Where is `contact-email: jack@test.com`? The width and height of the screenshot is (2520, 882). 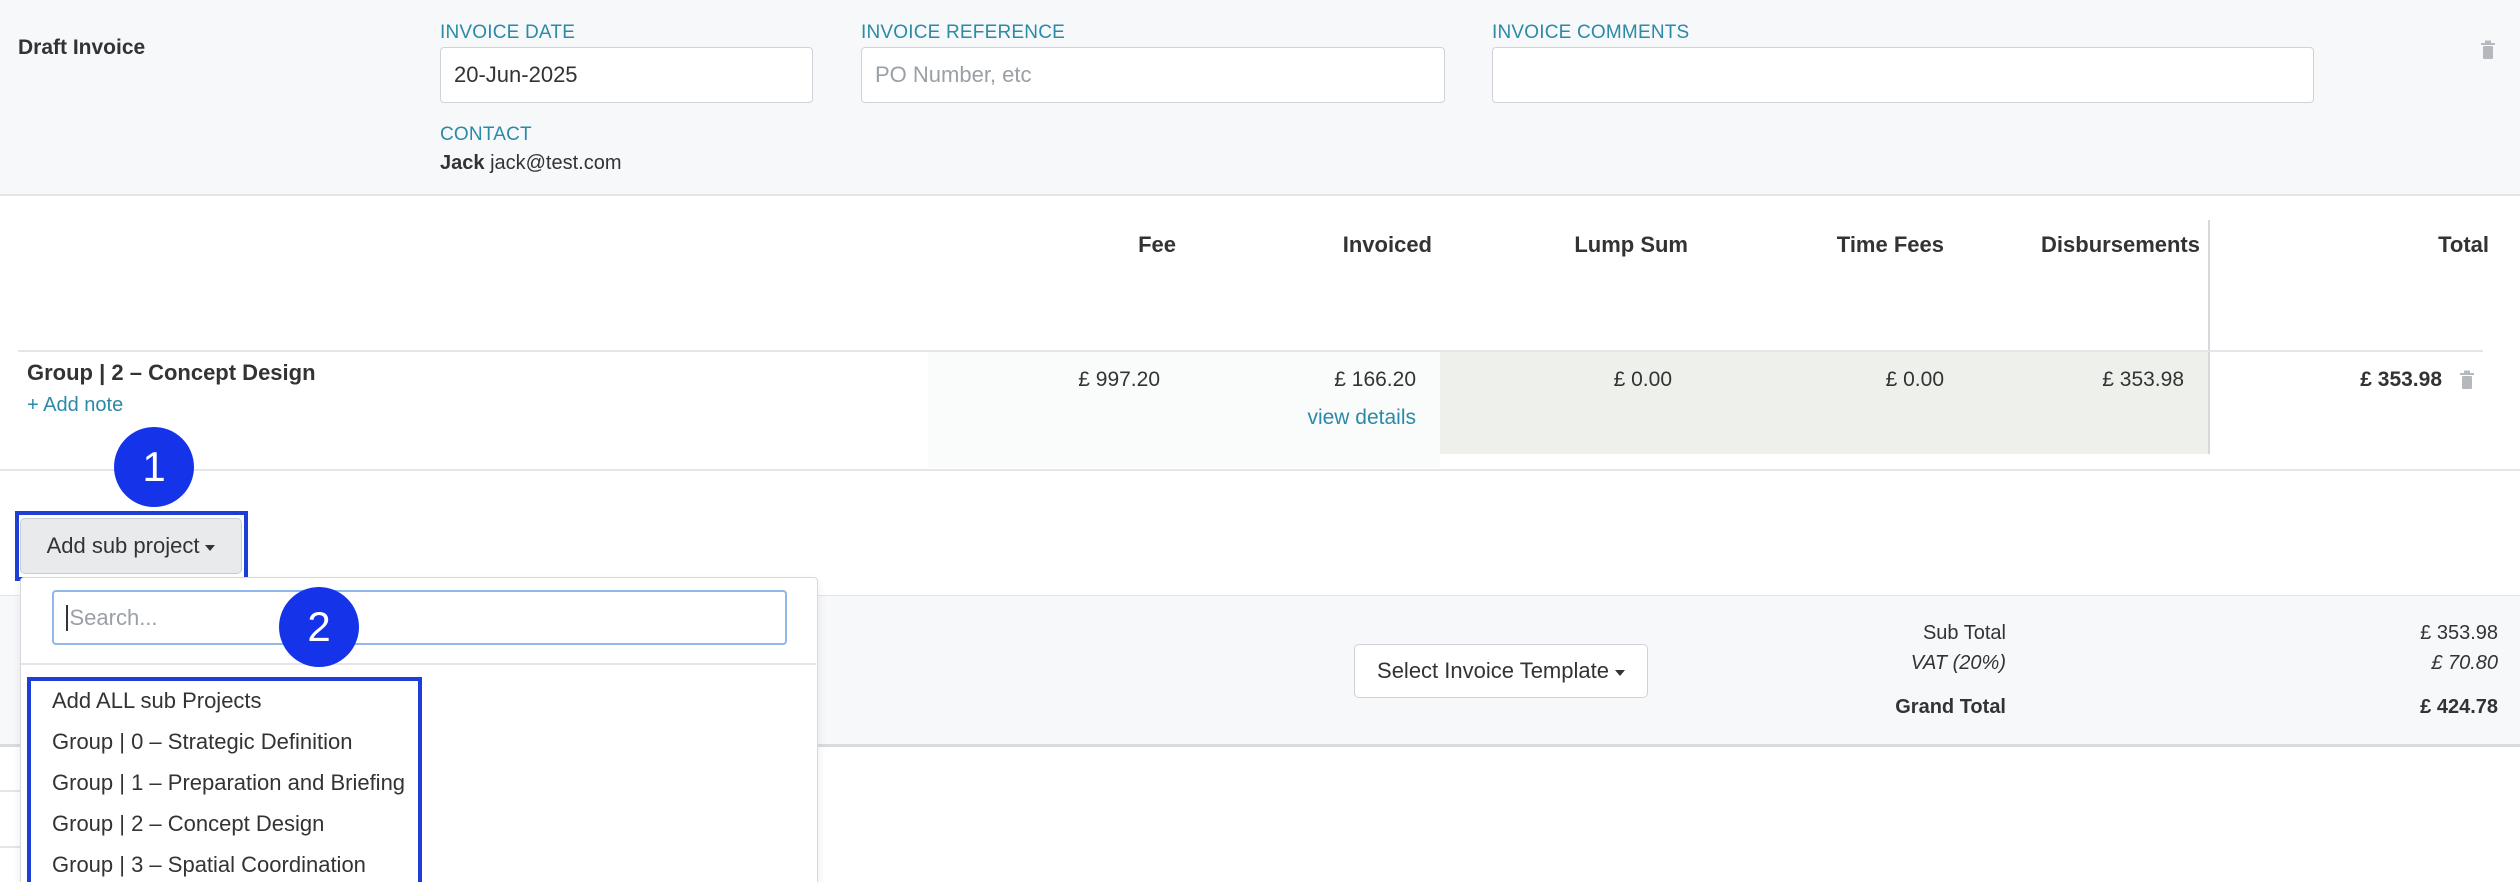
contact-email: jack@test.com is located at coordinates (556, 163).